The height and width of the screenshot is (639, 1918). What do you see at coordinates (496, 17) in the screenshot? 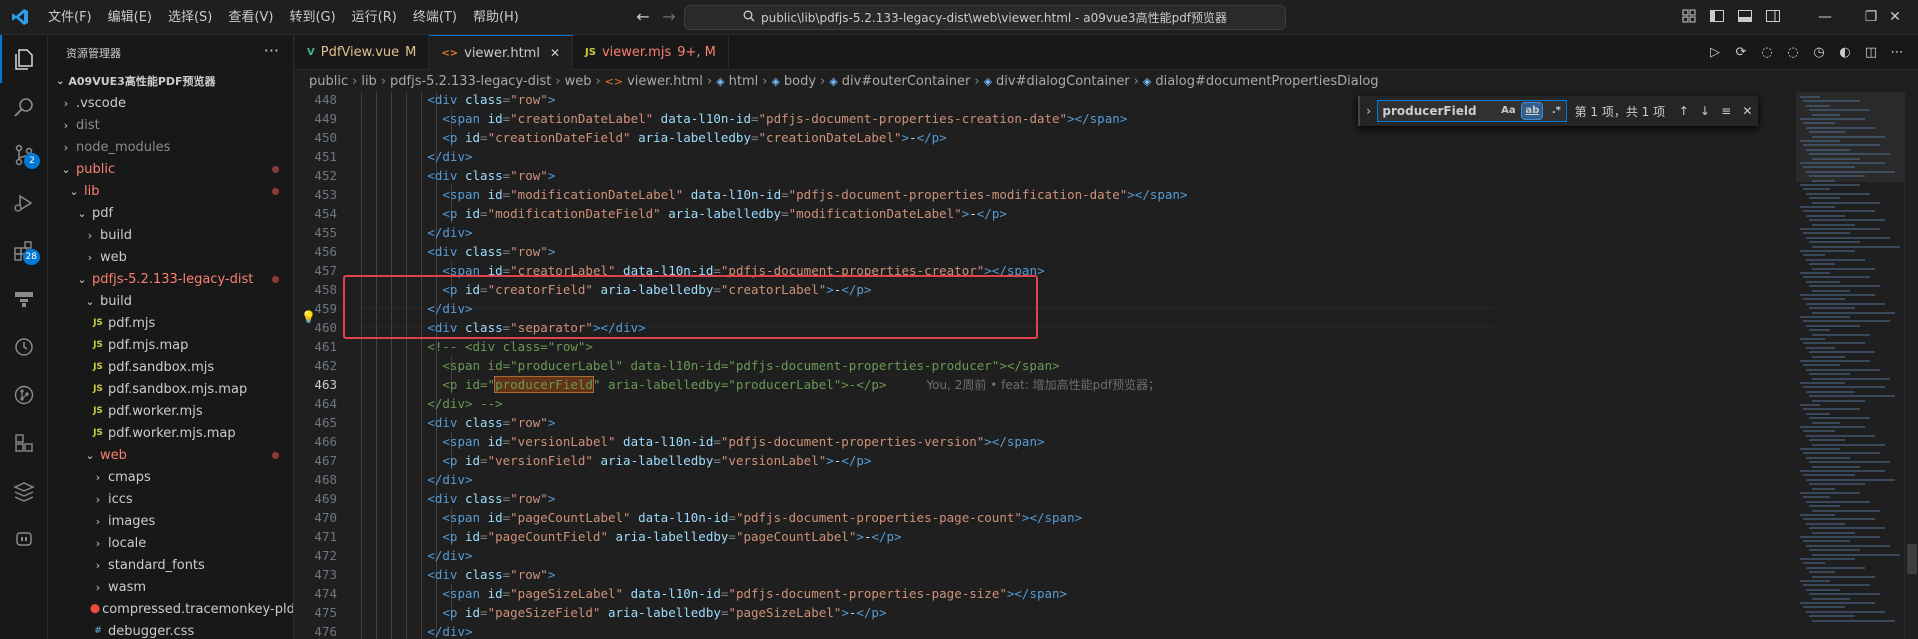
I see `menu-item: 帮助(H)` at bounding box center [496, 17].